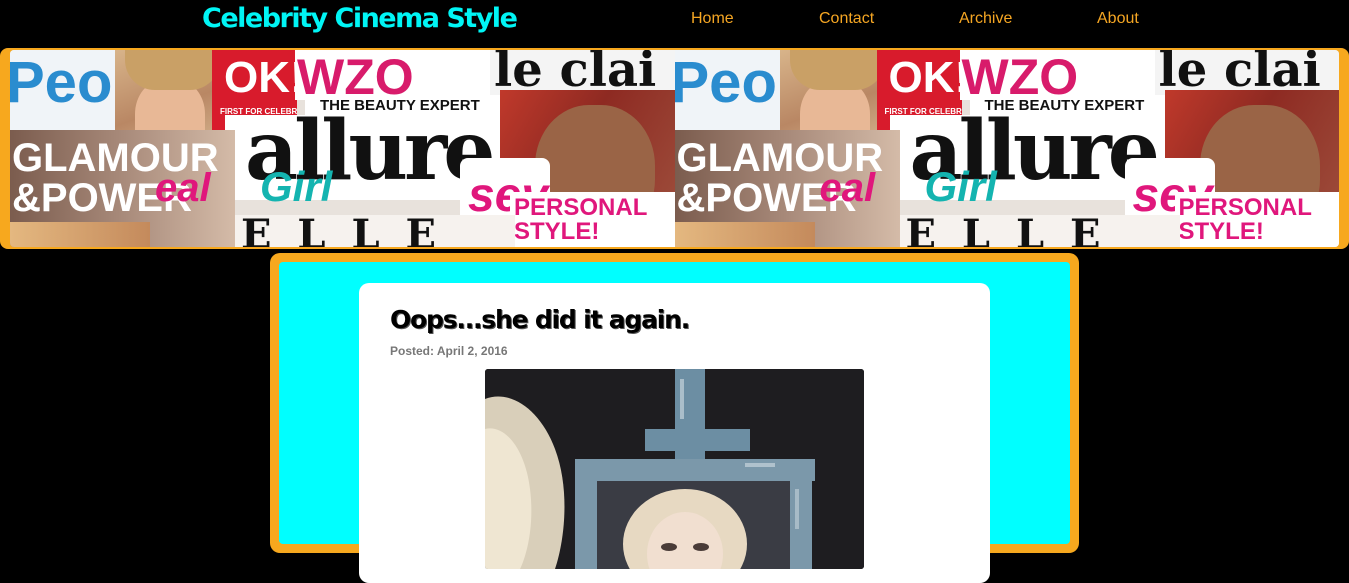  I want to click on post-image, so click(674, 469).